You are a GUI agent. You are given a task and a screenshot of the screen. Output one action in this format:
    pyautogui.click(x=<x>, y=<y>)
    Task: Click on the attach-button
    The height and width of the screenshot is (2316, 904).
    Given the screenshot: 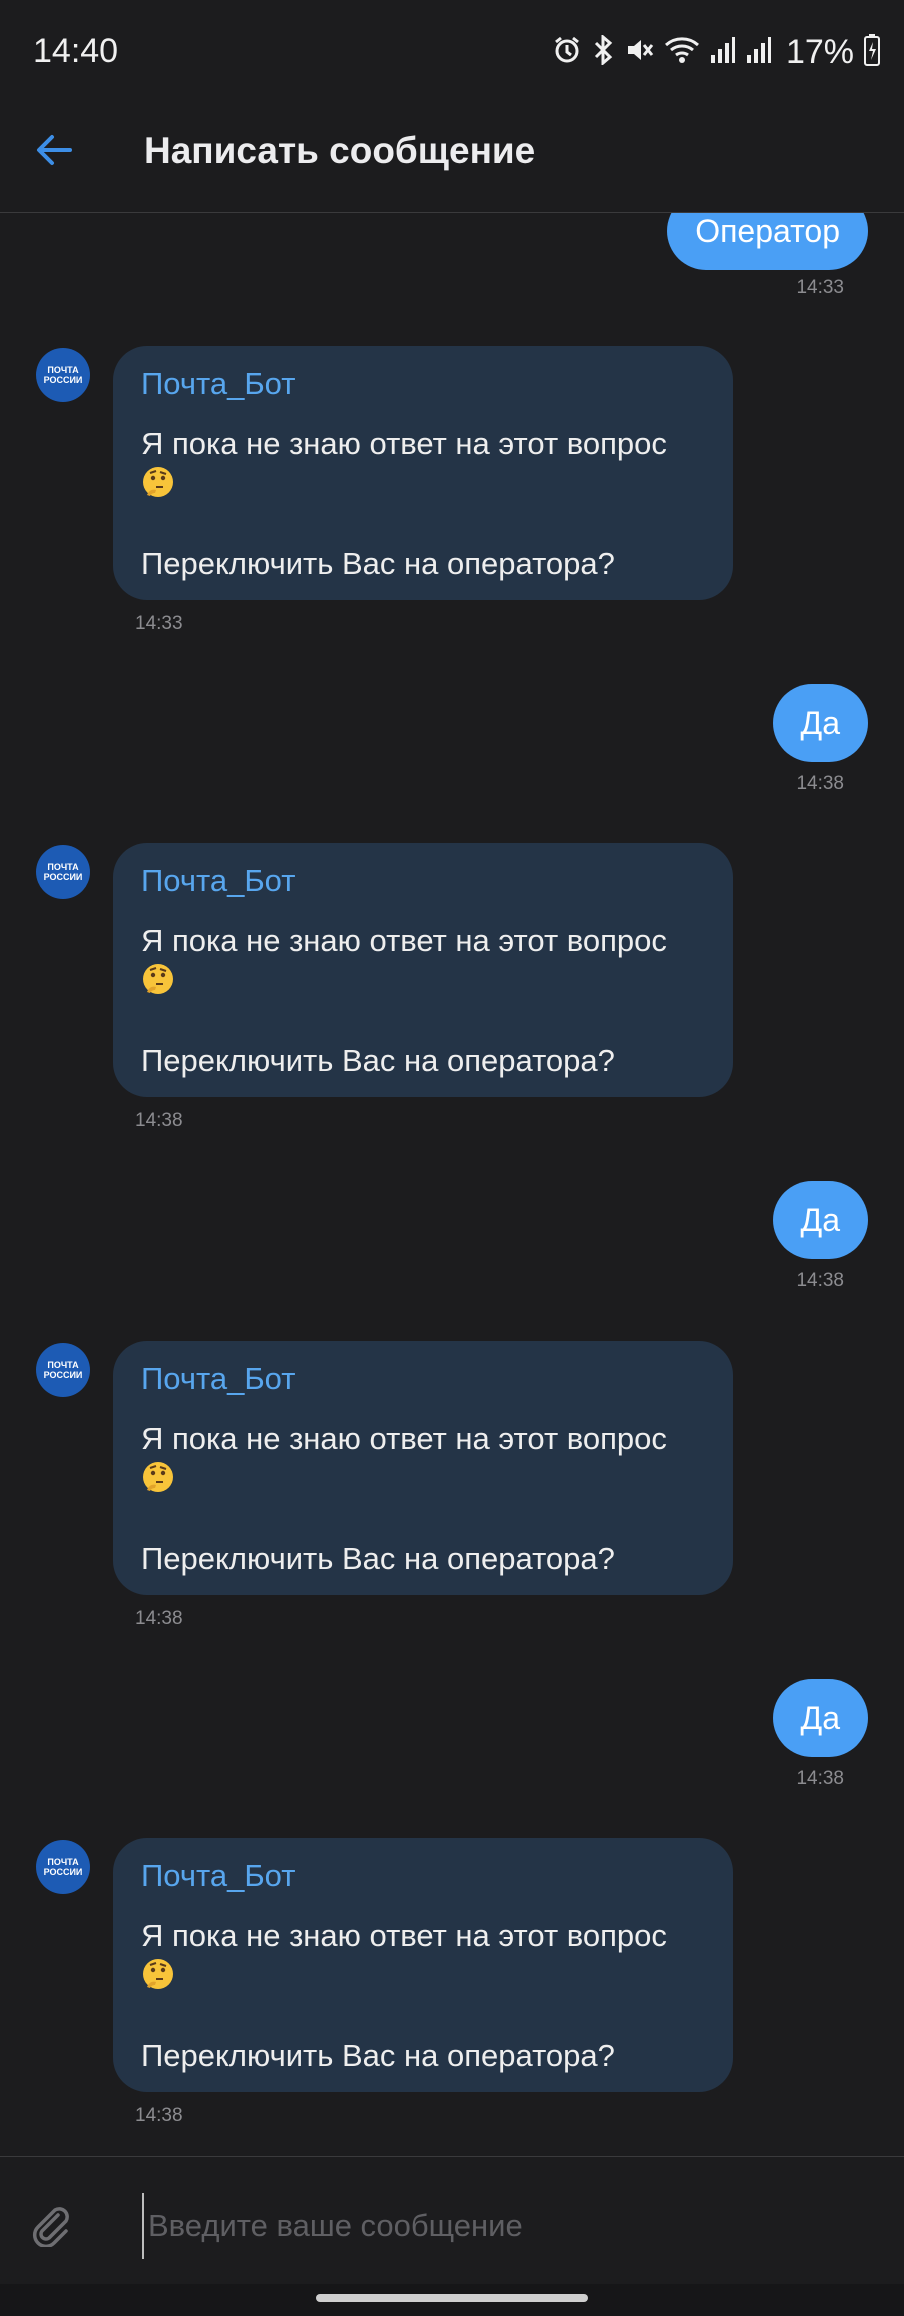 What is the action you would take?
    pyautogui.click(x=54, y=2229)
    